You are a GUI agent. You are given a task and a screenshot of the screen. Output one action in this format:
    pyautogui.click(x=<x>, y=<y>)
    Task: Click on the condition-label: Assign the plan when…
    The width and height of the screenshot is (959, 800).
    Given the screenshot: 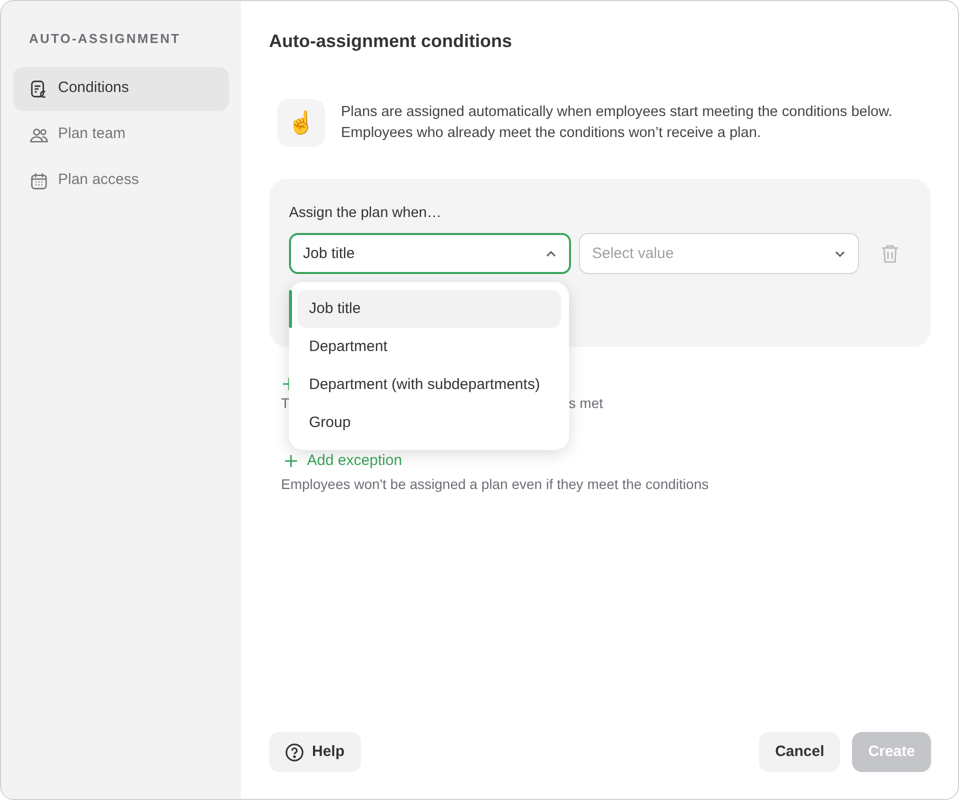 What is the action you would take?
    pyautogui.click(x=365, y=213)
    